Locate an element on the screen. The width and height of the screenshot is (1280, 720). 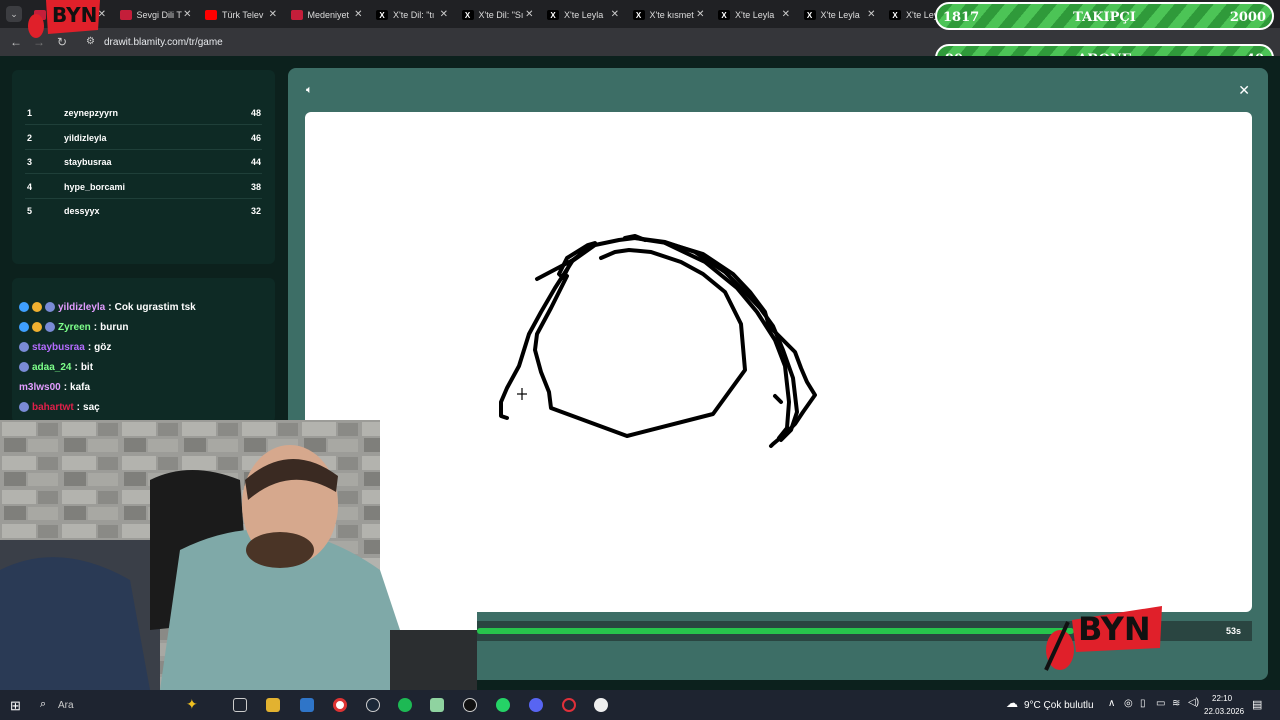
whatsapp-icon is located at coordinates (503, 705).